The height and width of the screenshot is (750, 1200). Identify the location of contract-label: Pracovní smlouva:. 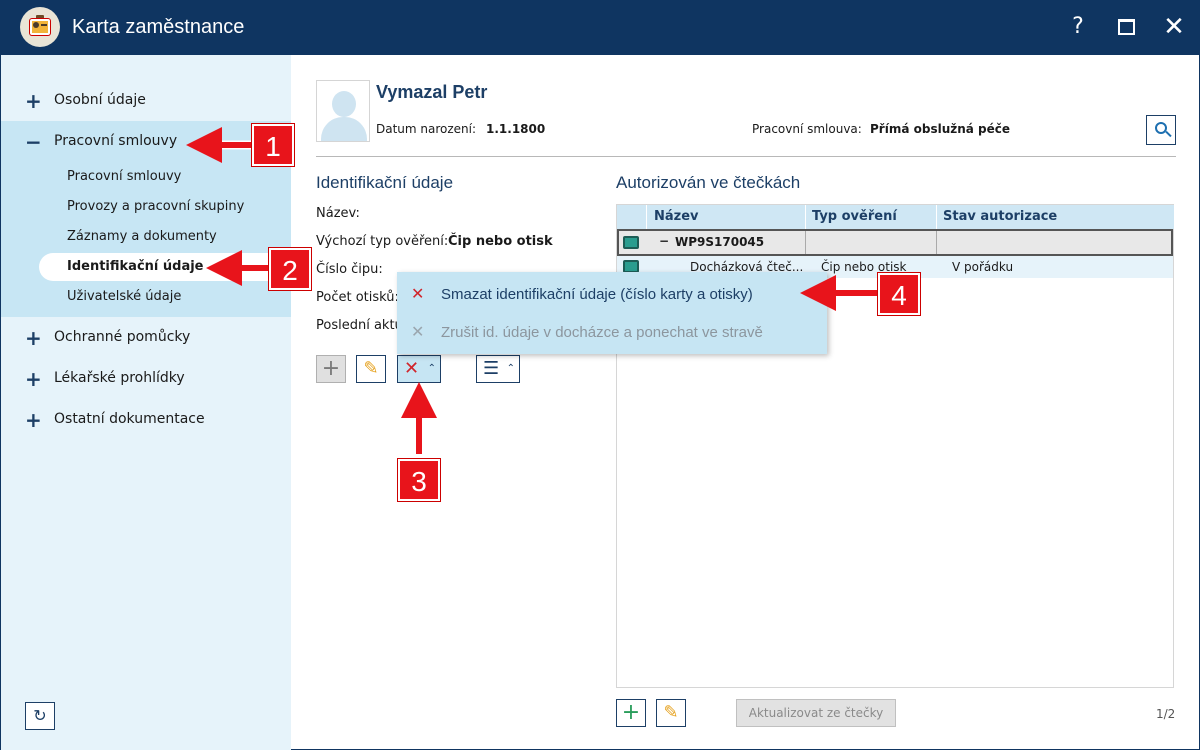
(807, 129).